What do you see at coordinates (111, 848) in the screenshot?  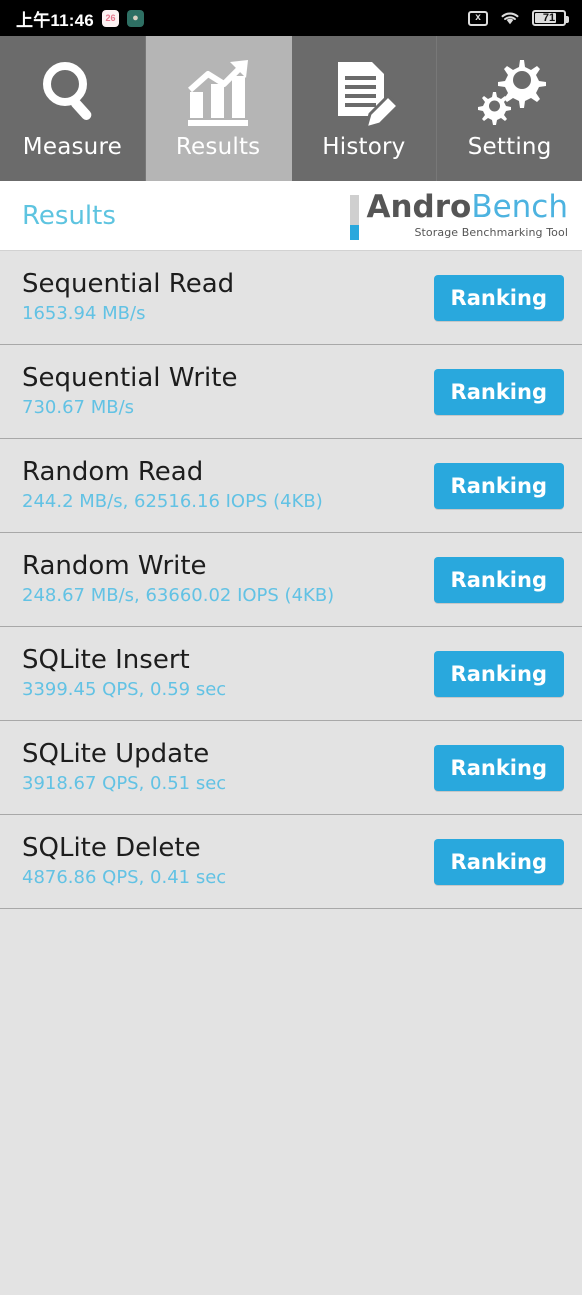 I see `benchmark-name: SQLite Delete` at bounding box center [111, 848].